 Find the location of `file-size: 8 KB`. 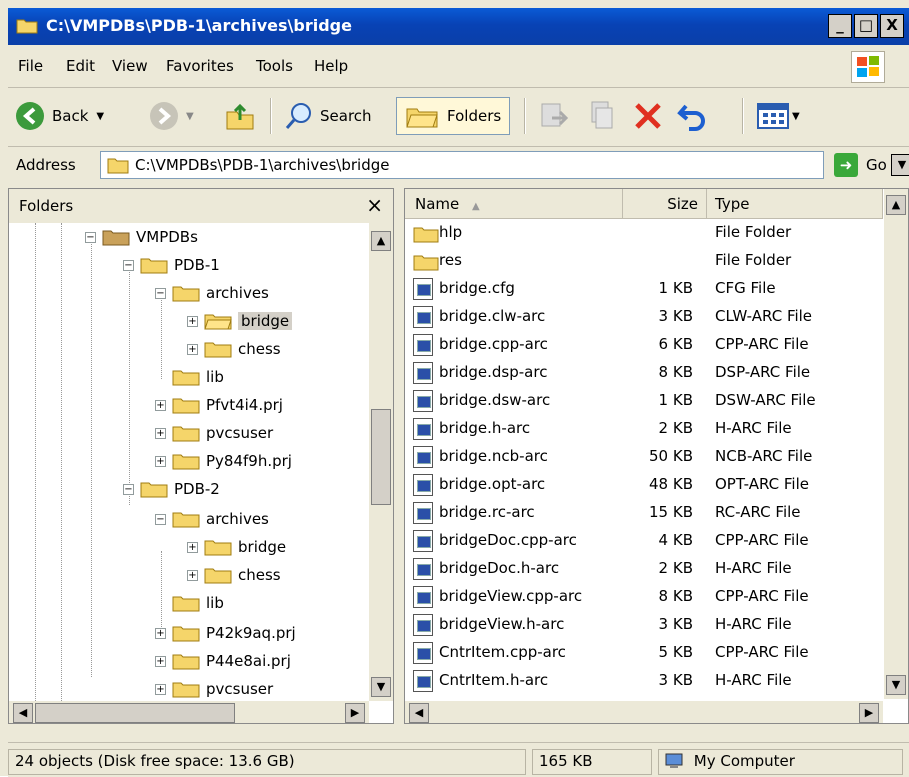

file-size: 8 KB is located at coordinates (675, 372).